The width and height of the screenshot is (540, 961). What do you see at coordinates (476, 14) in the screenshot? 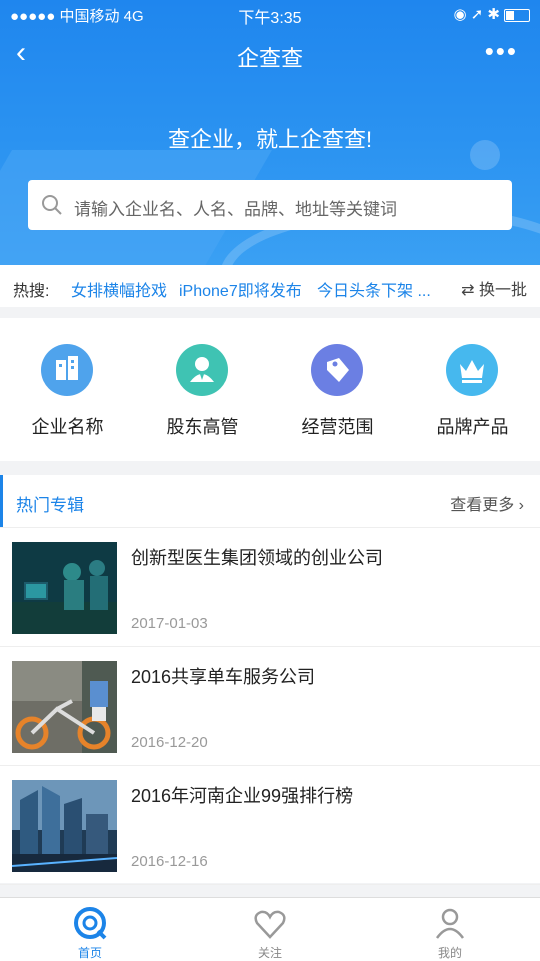
I see `status-right-icons: ◉ ➚ ✱` at bounding box center [476, 14].